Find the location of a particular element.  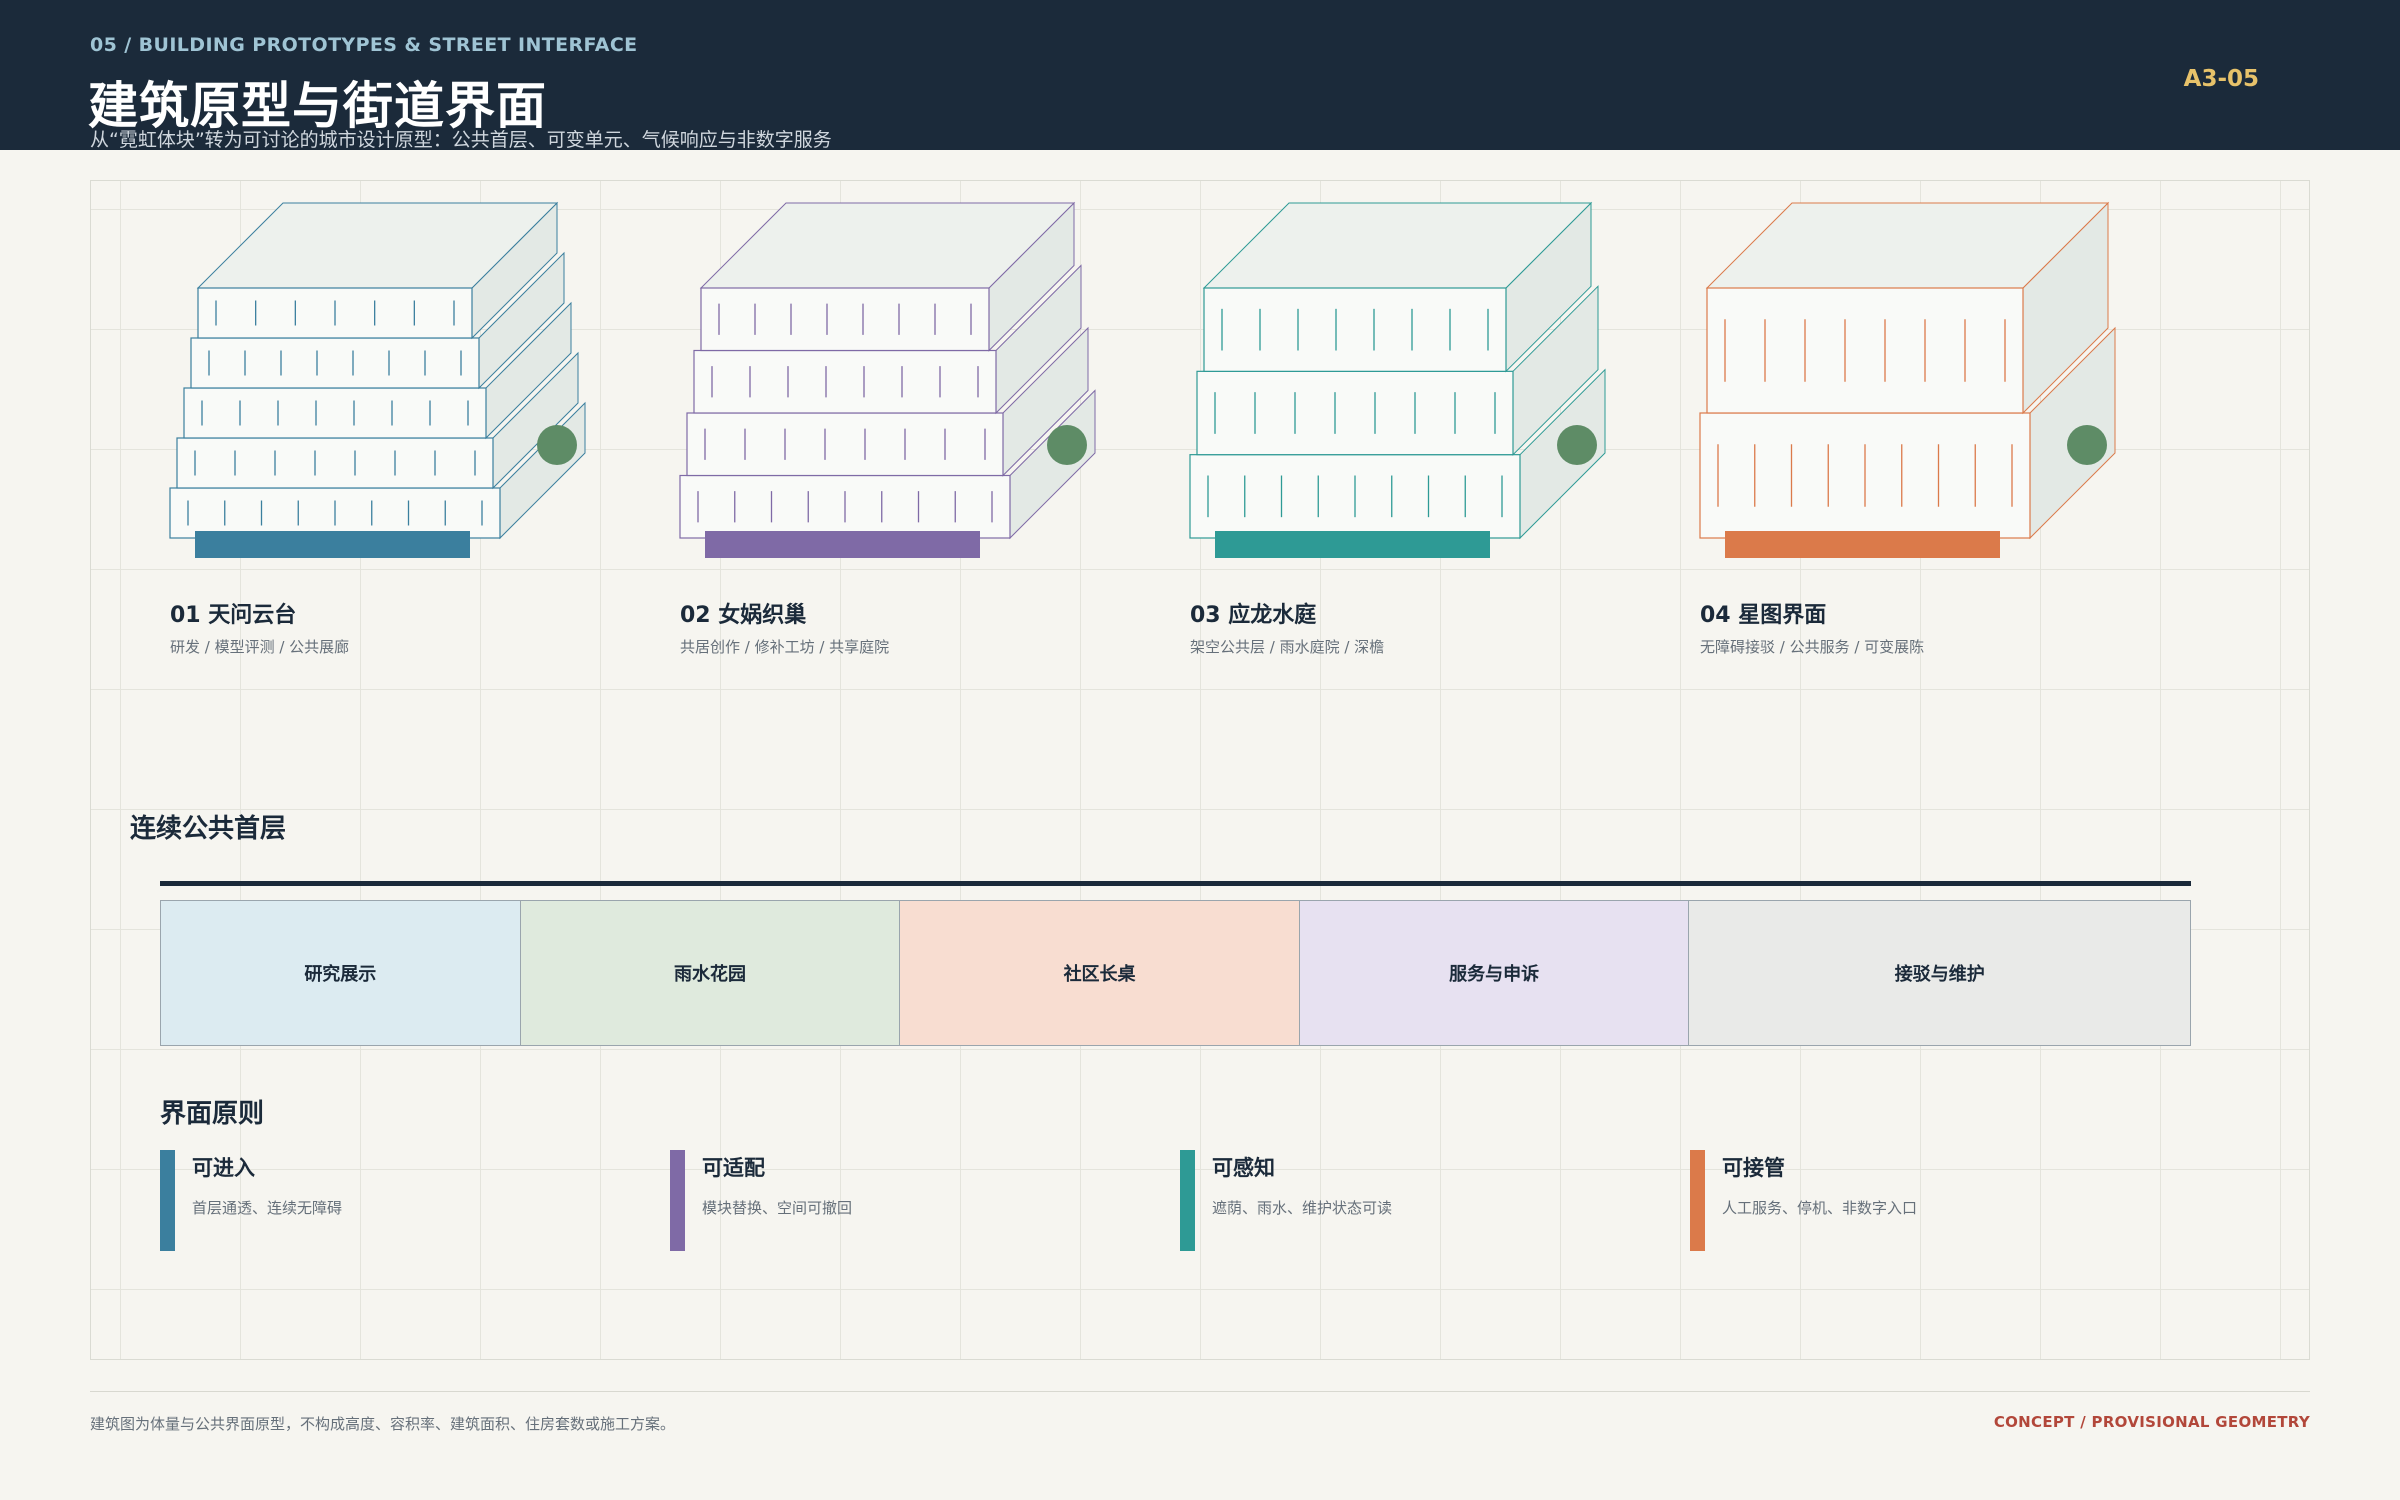

principle-desc-3: 遮荫、雨水、维护状态可读 is located at coordinates (1302, 1208).